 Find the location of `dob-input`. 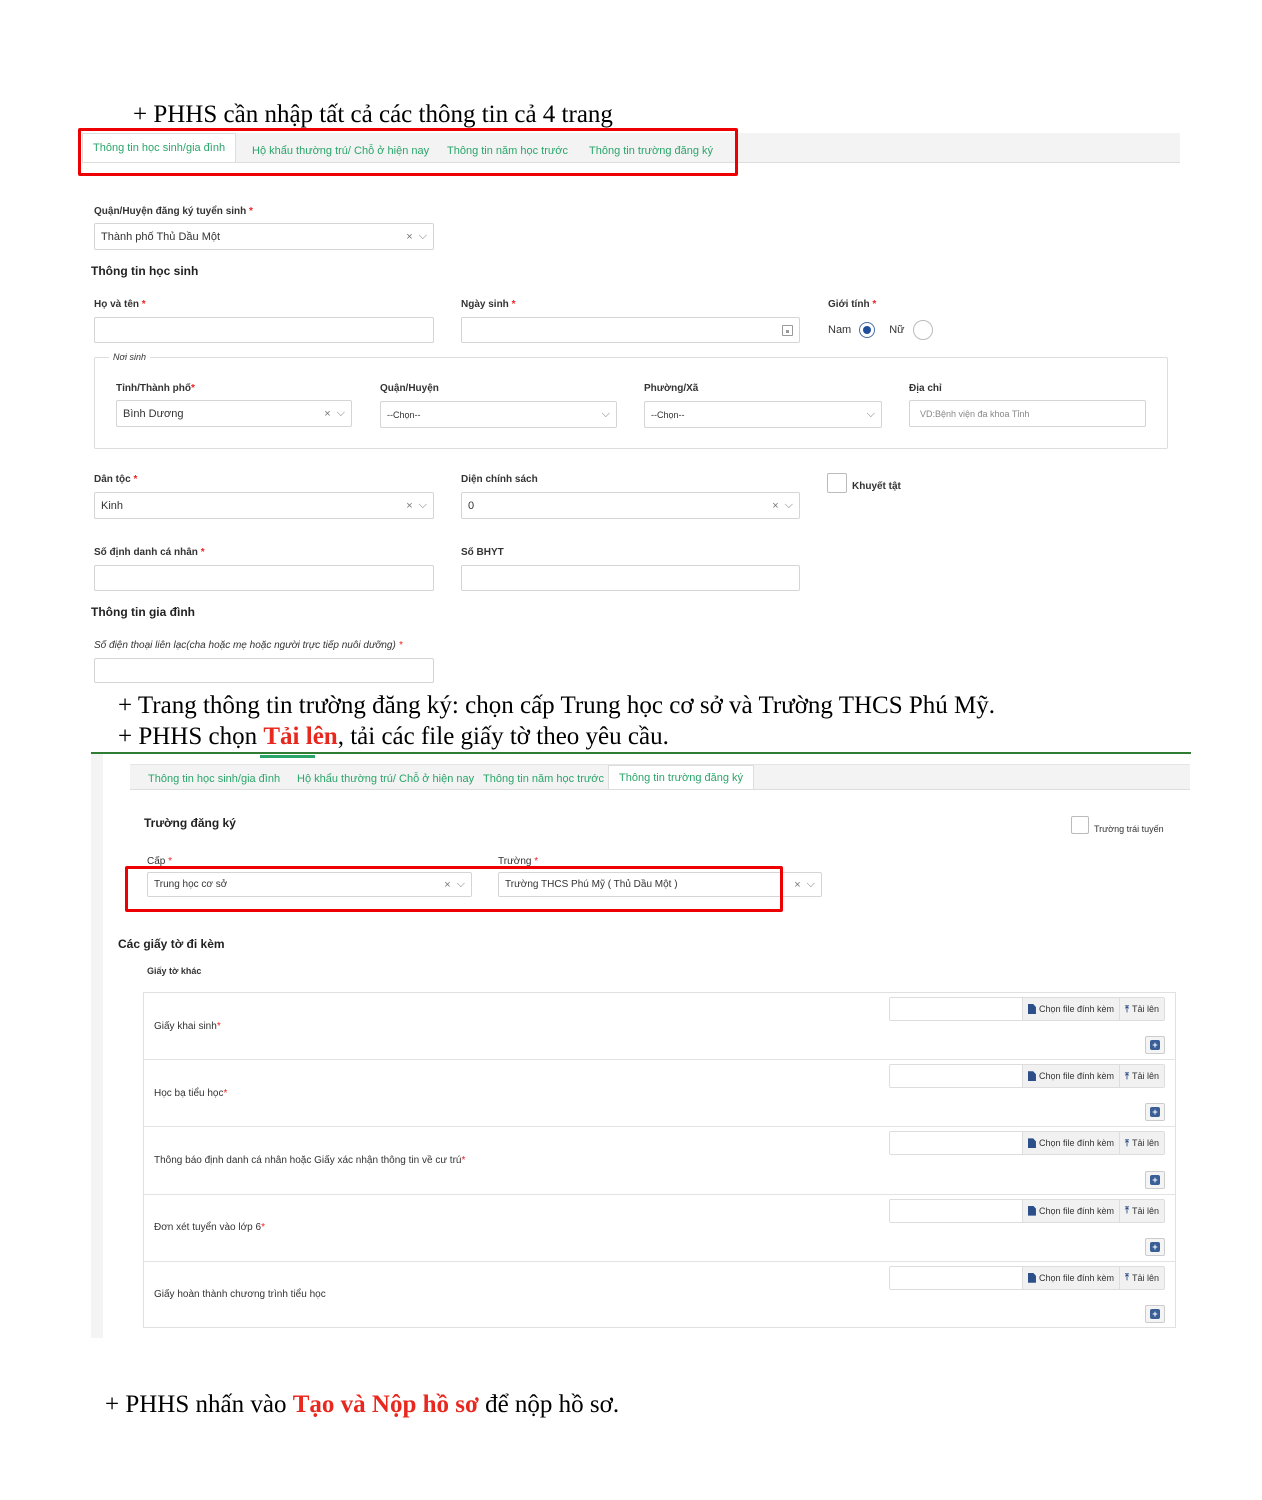

dob-input is located at coordinates (630, 330).